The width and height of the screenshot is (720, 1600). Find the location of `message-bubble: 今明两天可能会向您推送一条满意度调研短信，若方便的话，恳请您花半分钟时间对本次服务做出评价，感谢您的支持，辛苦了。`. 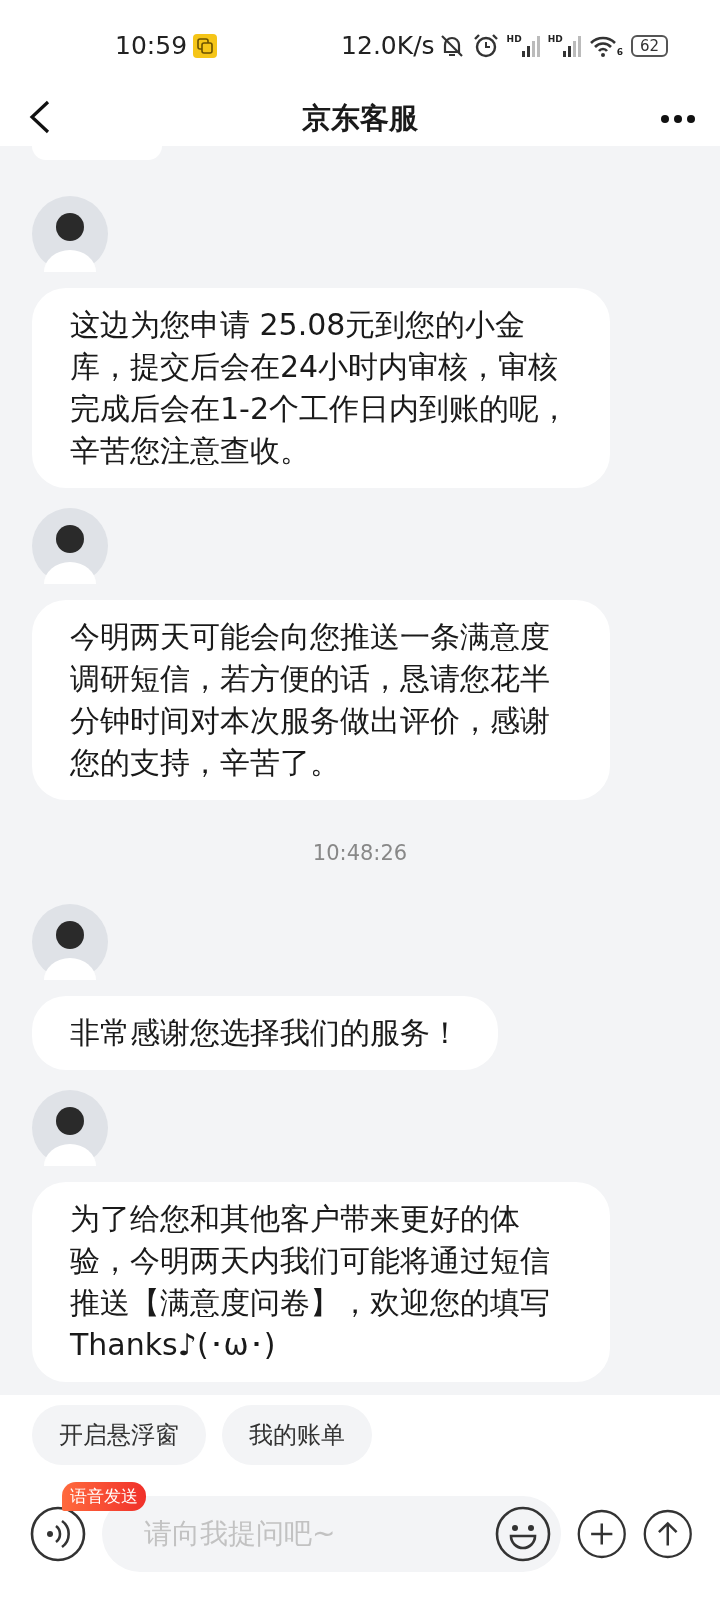

message-bubble: 今明两天可能会向您推送一条满意度调研短信，若方便的话，恳请您花半分钟时间对本次服务做出评价，感谢您的支持，辛苦了。 is located at coordinates (321, 700).